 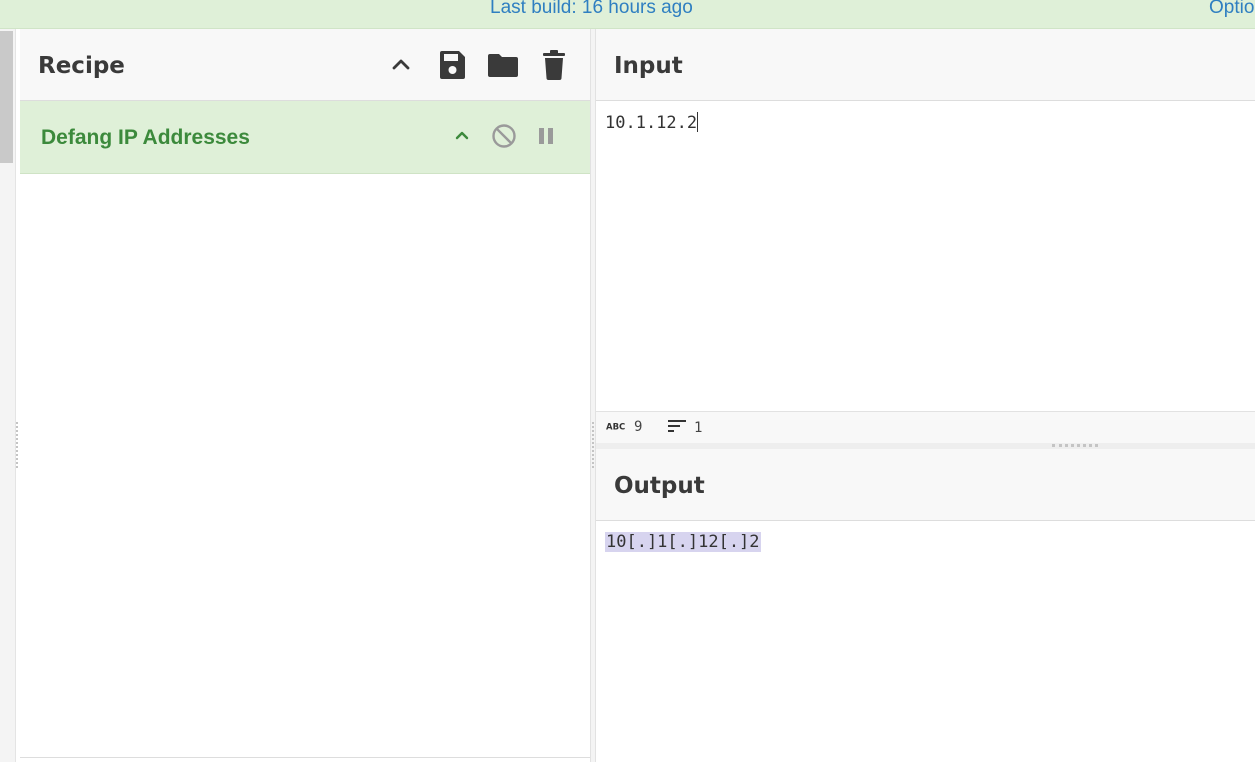 What do you see at coordinates (1231, 9) in the screenshot?
I see `options-link: Optio` at bounding box center [1231, 9].